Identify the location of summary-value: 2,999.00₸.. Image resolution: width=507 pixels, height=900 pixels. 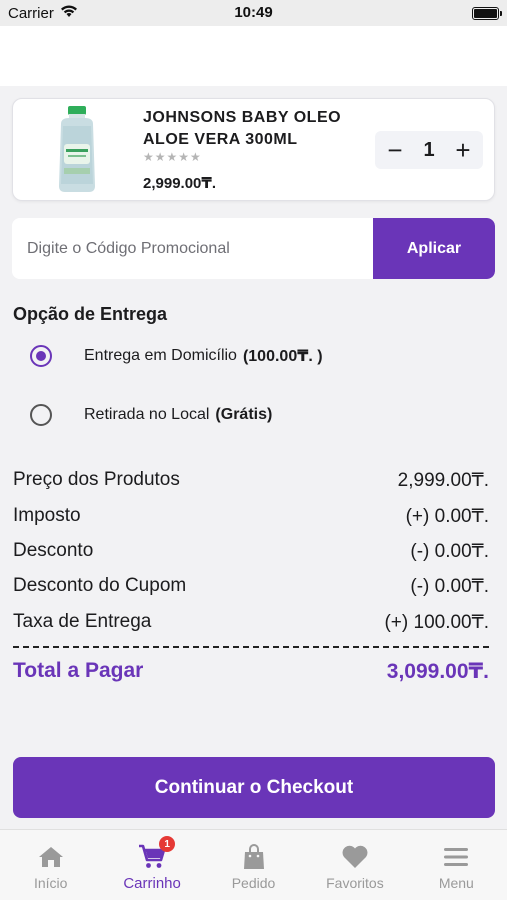
(443, 480).